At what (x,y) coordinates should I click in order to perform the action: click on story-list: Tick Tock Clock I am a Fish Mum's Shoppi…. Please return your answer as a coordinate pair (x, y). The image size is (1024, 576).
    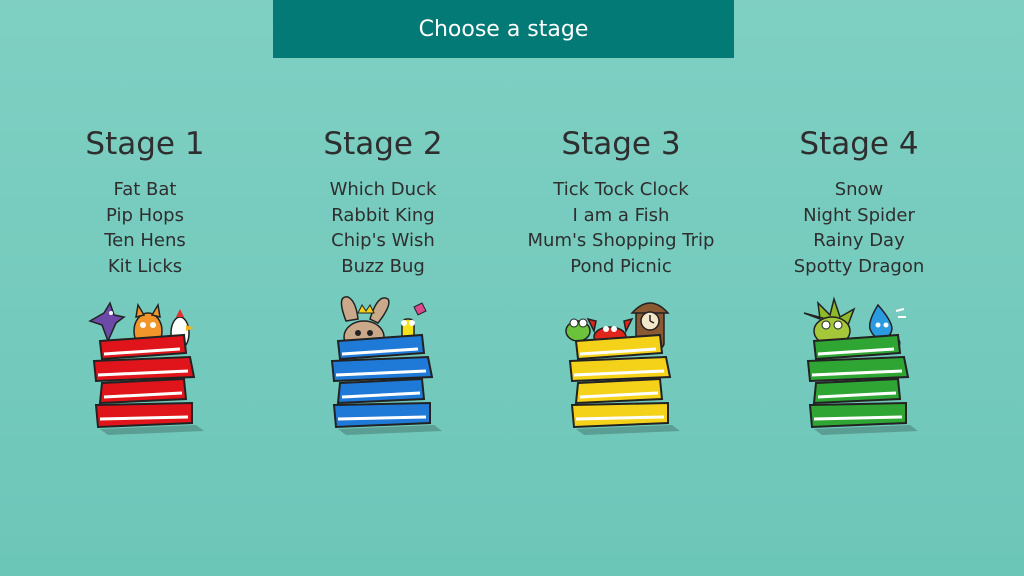
    Looking at the image, I should click on (621, 228).